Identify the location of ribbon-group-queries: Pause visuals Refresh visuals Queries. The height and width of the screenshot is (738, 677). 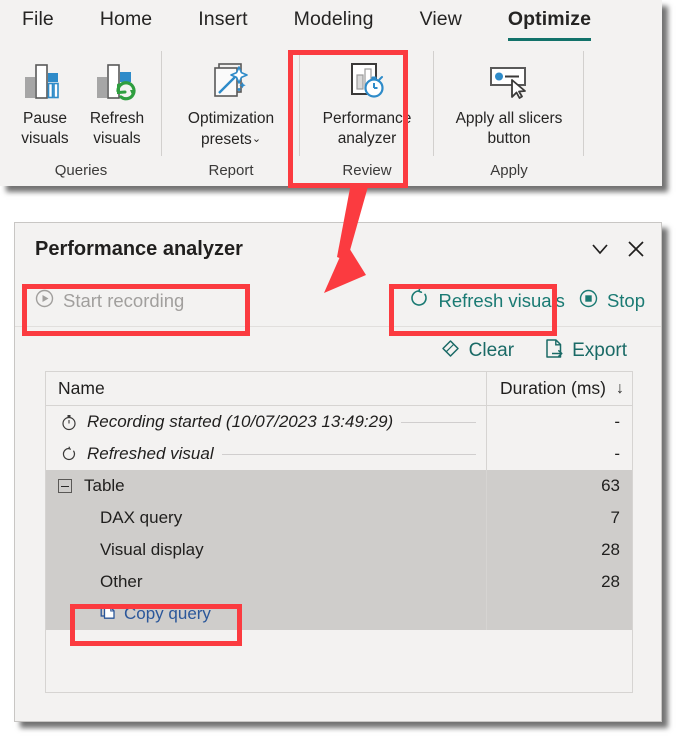
(81, 114).